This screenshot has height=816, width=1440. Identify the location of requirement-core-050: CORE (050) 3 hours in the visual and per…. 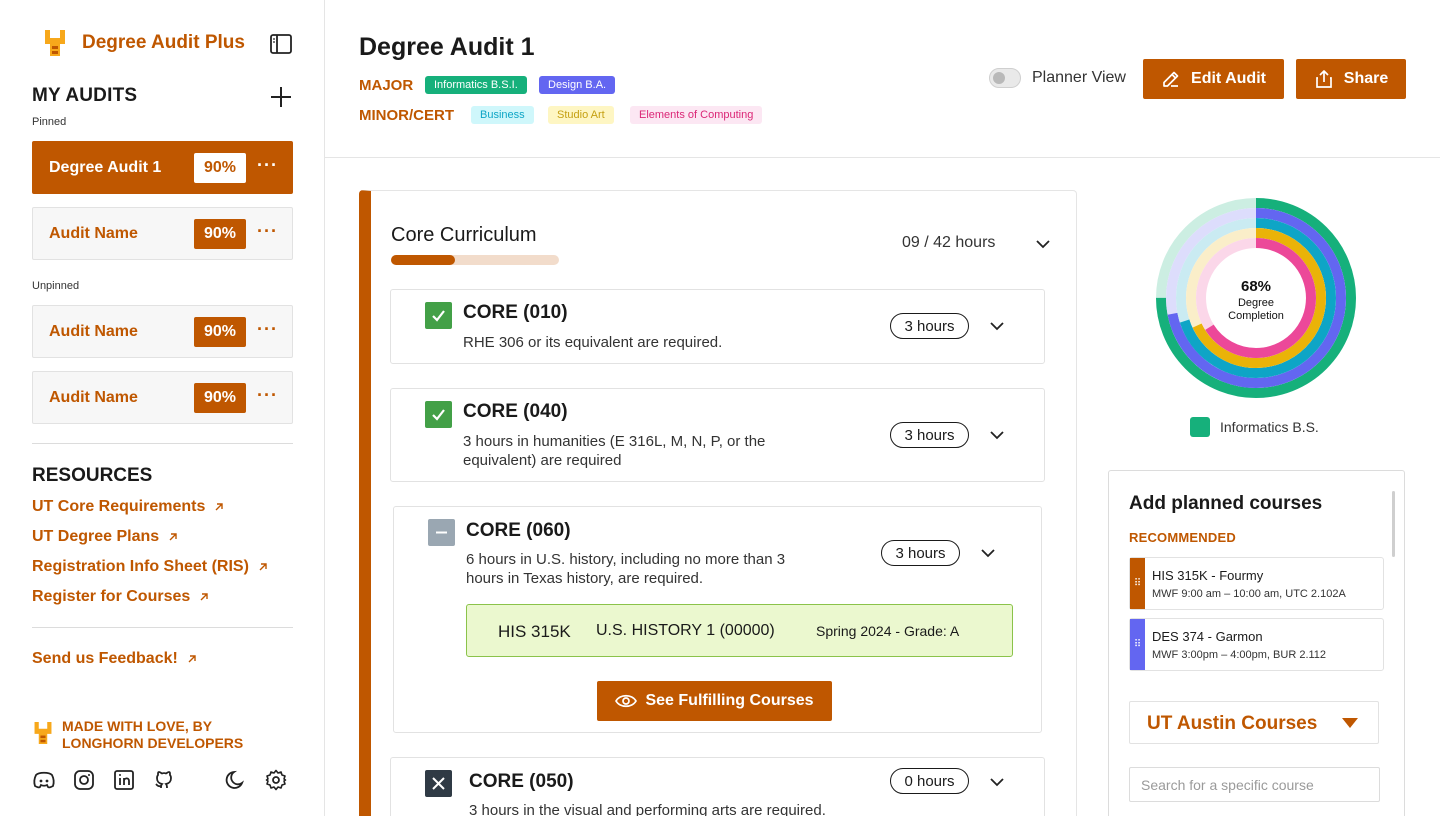
(717, 786).